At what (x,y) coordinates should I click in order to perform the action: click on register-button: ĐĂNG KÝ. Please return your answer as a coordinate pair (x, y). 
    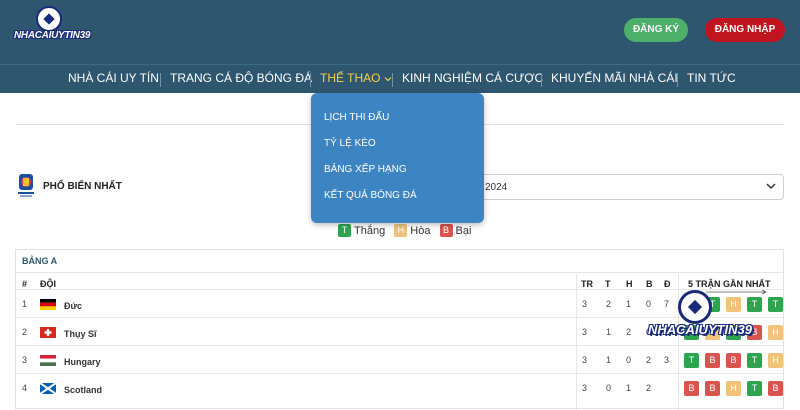
    Looking at the image, I should click on (656, 30).